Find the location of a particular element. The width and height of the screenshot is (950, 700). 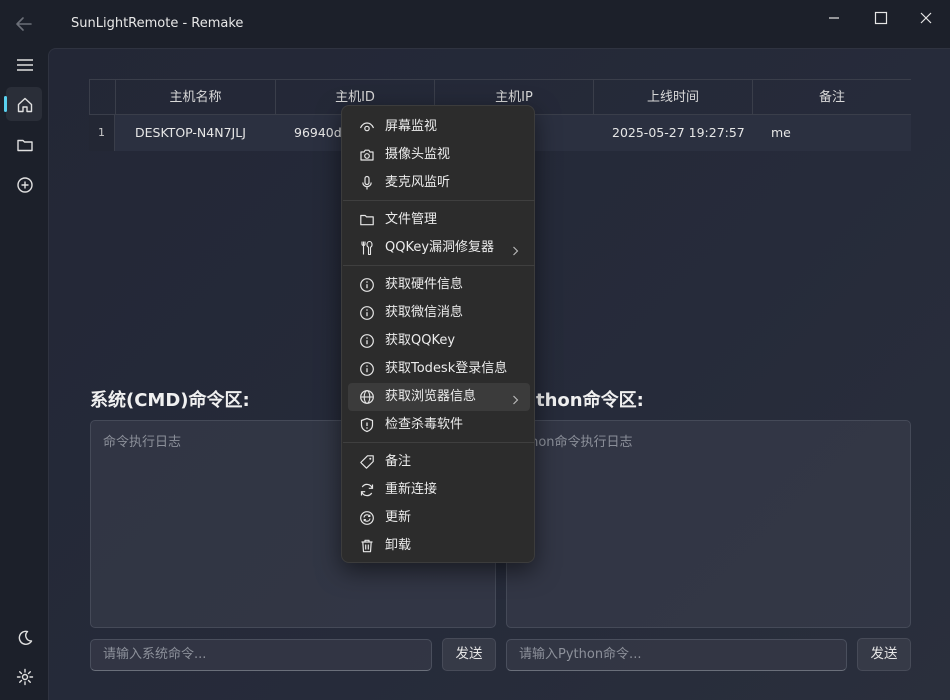

trash-icon is located at coordinates (367, 546).